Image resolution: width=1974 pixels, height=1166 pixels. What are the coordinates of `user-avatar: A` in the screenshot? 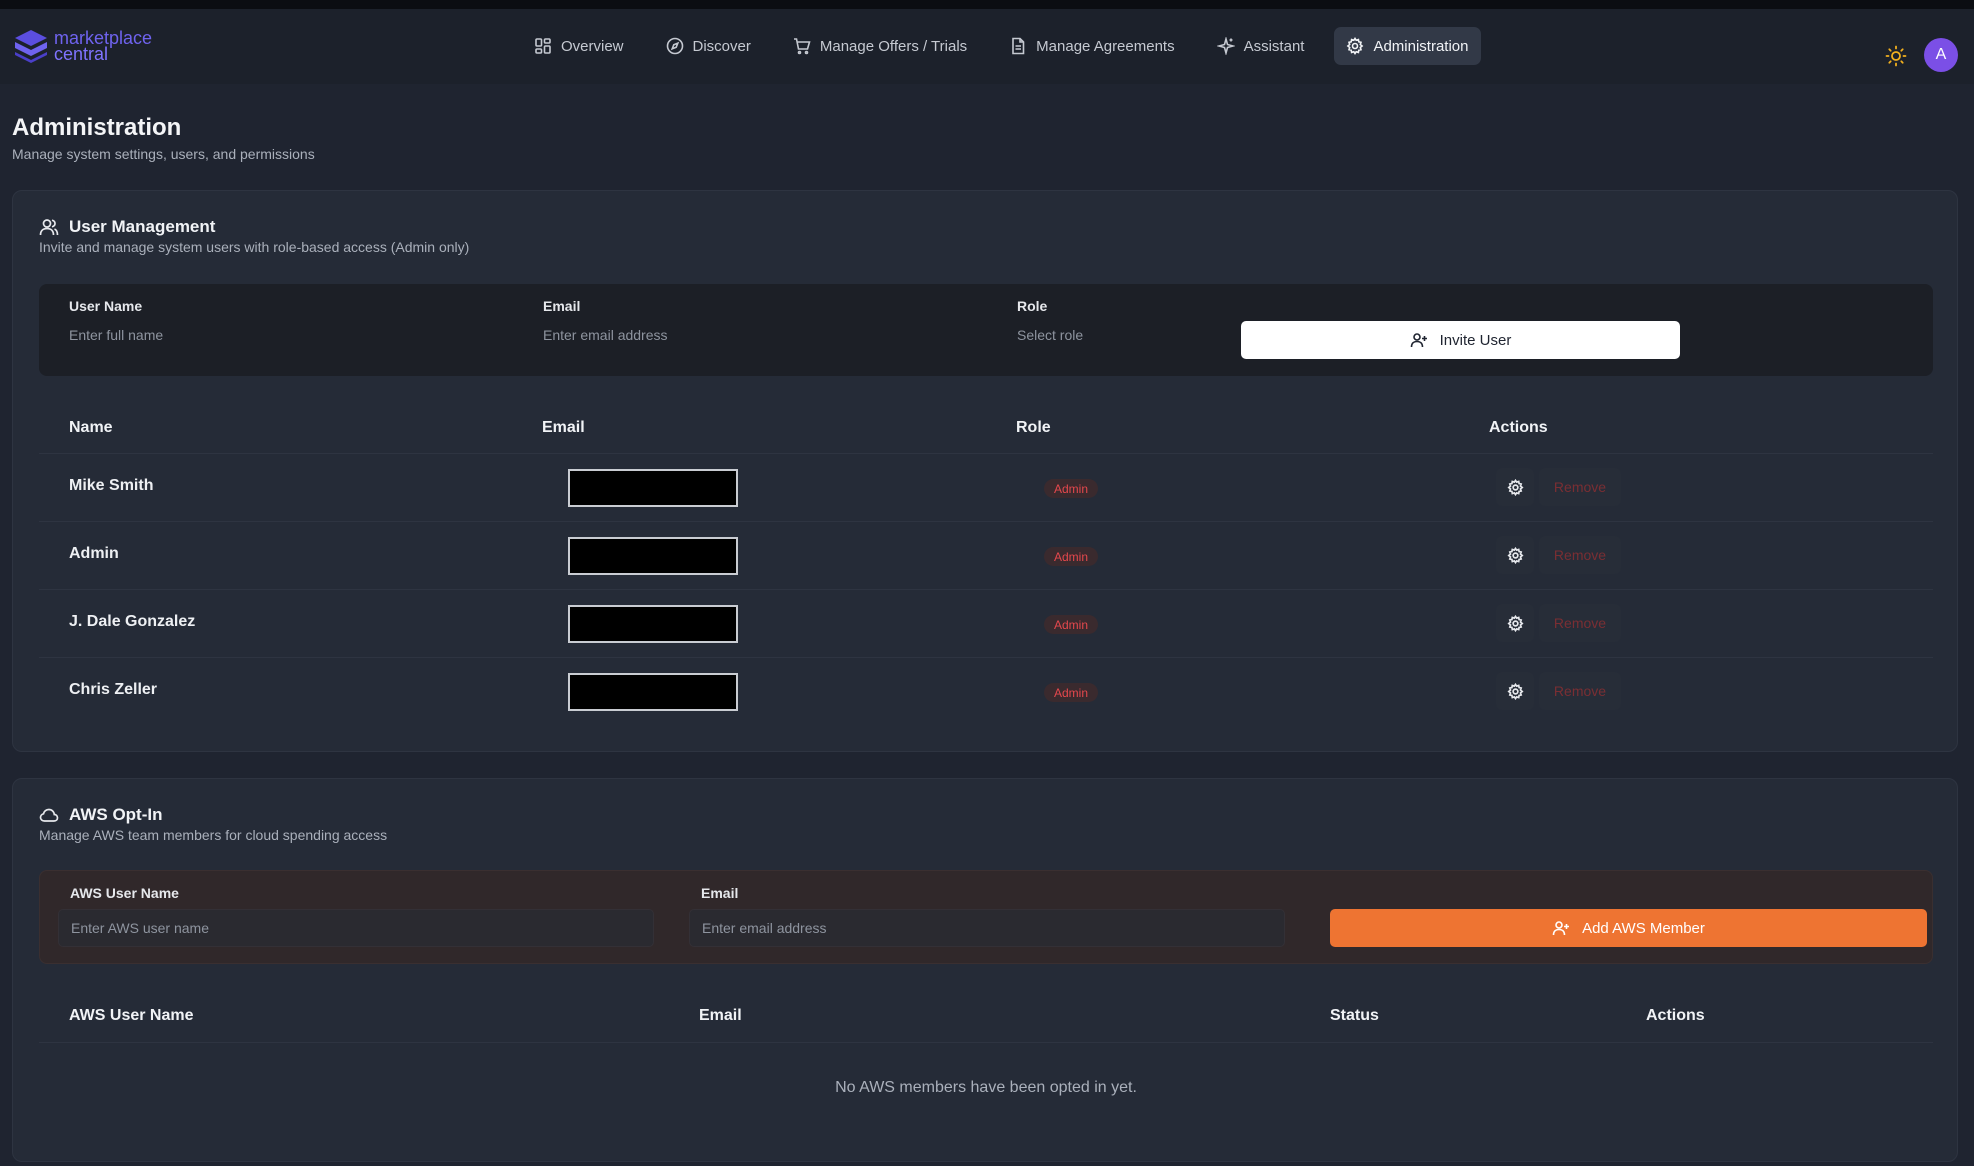 It's located at (1941, 55).